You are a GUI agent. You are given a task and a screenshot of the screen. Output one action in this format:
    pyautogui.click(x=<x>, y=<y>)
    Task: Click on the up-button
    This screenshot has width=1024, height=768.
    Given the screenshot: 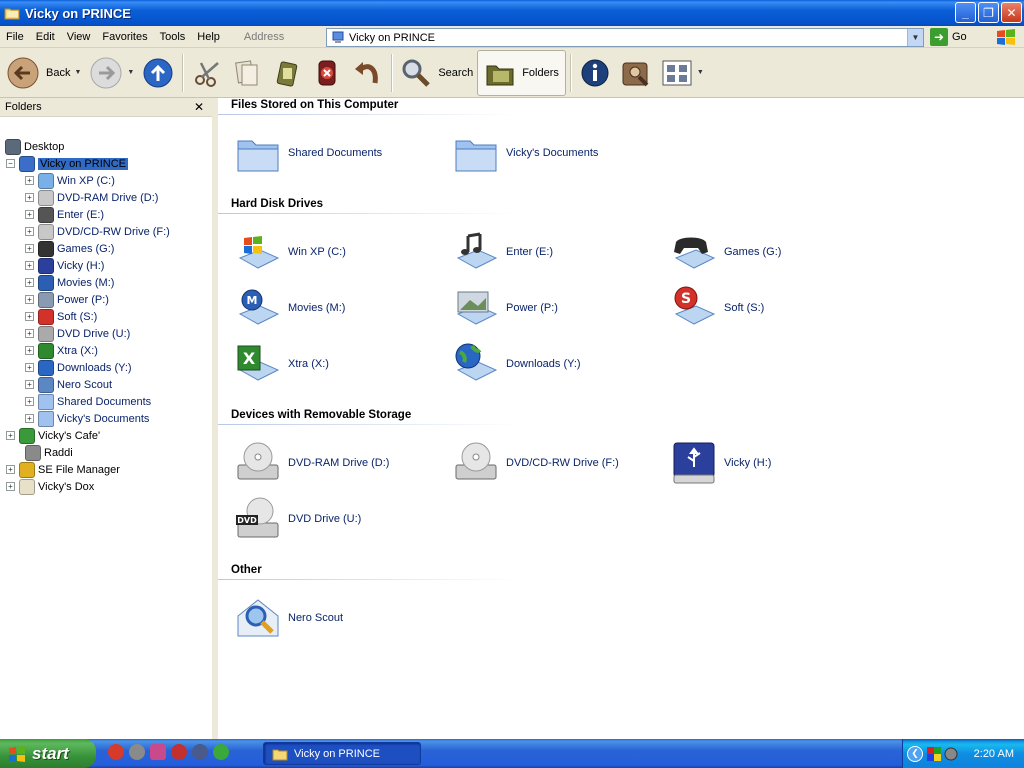 What is the action you would take?
    pyautogui.click(x=158, y=73)
    